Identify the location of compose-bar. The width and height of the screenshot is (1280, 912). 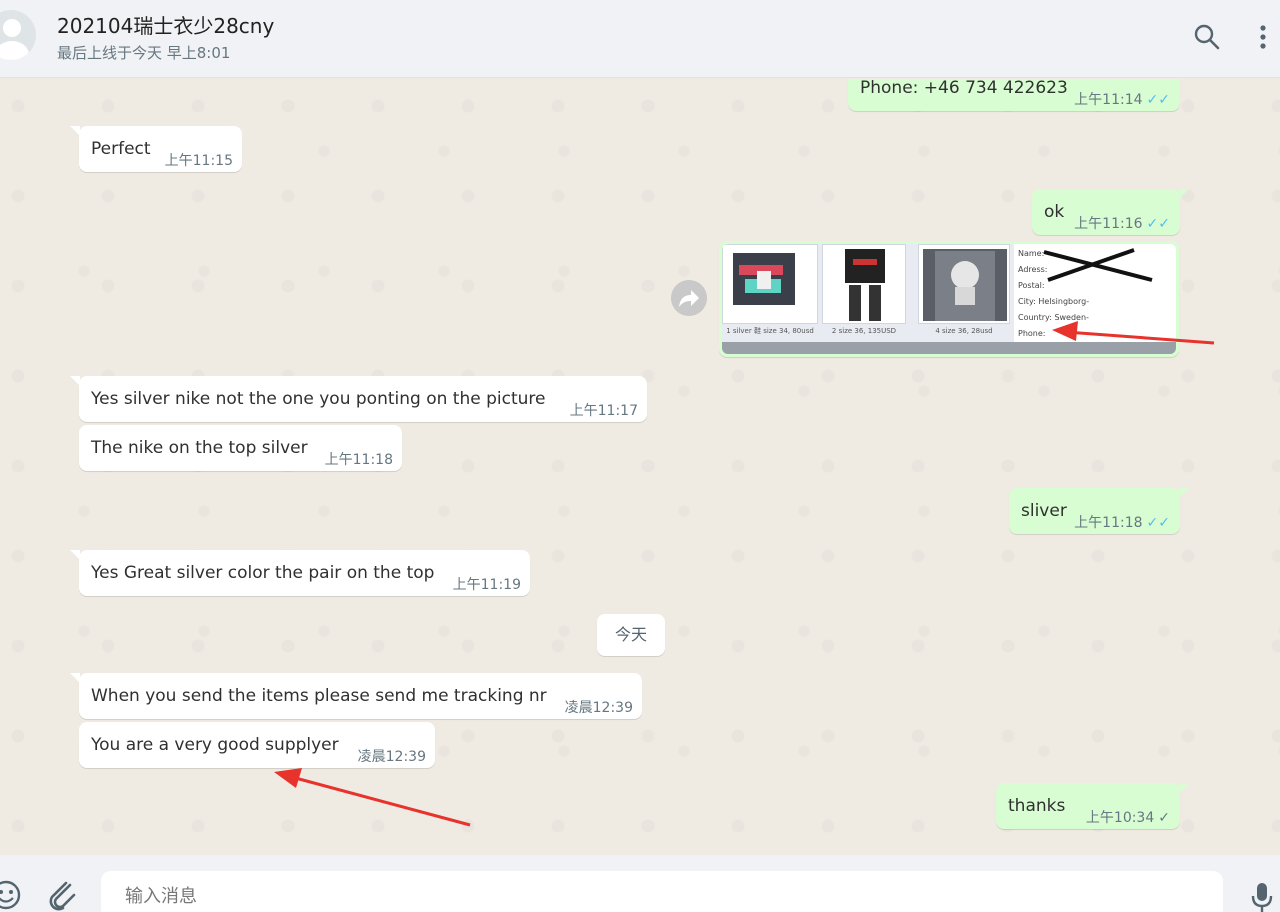
(640, 883).